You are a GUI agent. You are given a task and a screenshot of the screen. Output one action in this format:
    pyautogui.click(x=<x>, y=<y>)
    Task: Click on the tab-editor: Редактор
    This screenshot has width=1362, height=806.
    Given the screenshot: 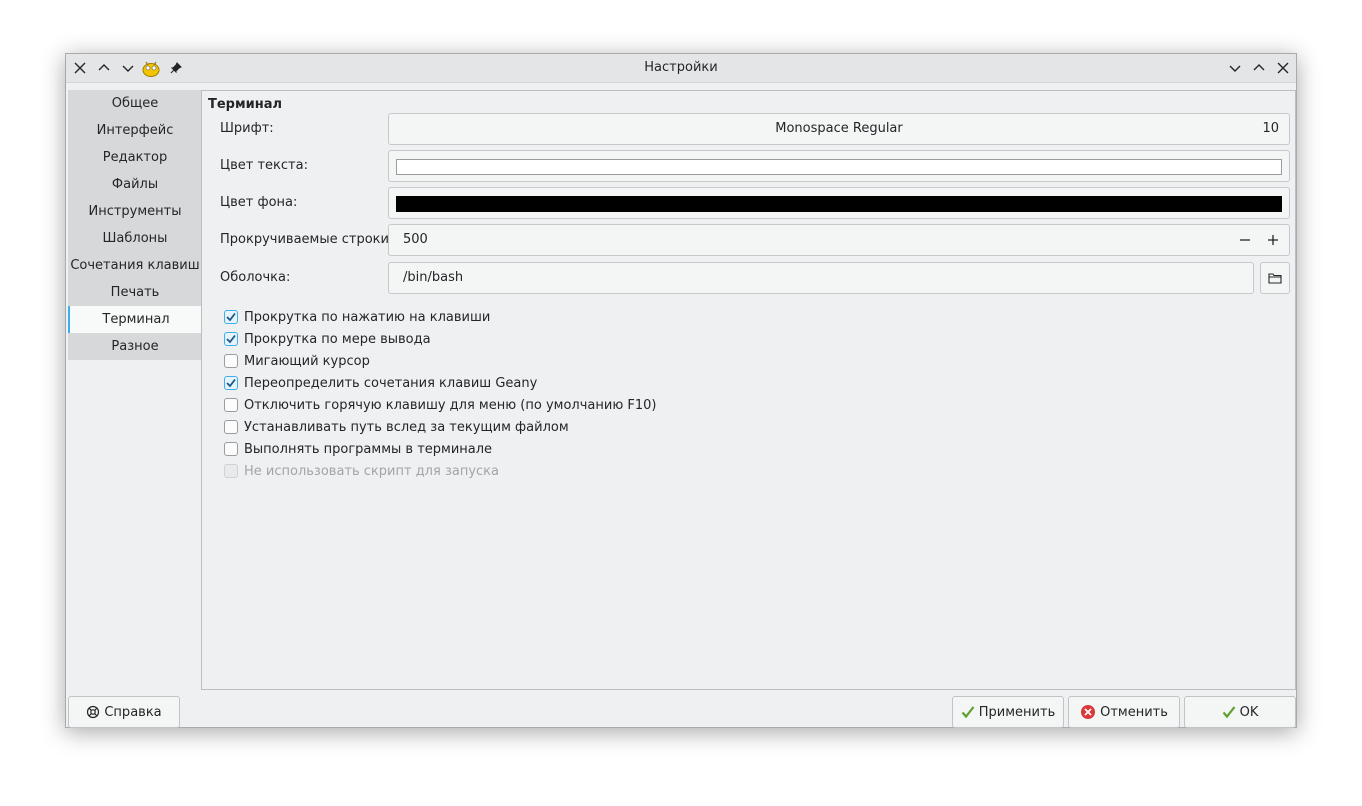 What is the action you would take?
    pyautogui.click(x=135, y=157)
    